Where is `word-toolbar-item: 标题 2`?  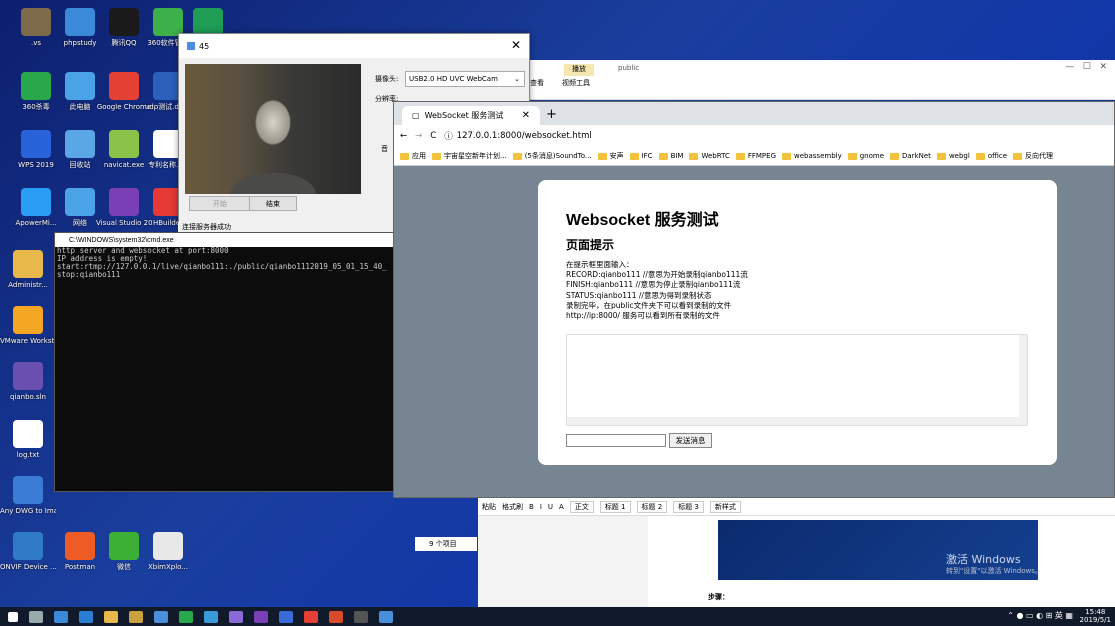
word-toolbar-item: 标题 2 is located at coordinates (652, 506).